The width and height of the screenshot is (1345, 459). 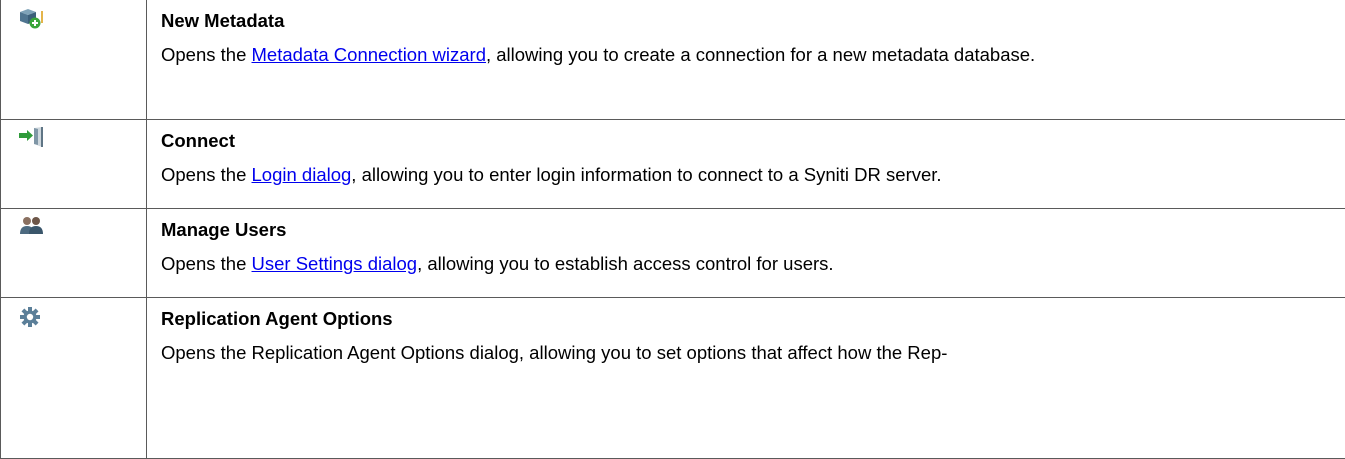 What do you see at coordinates (32, 226) in the screenshot?
I see `users-icon` at bounding box center [32, 226].